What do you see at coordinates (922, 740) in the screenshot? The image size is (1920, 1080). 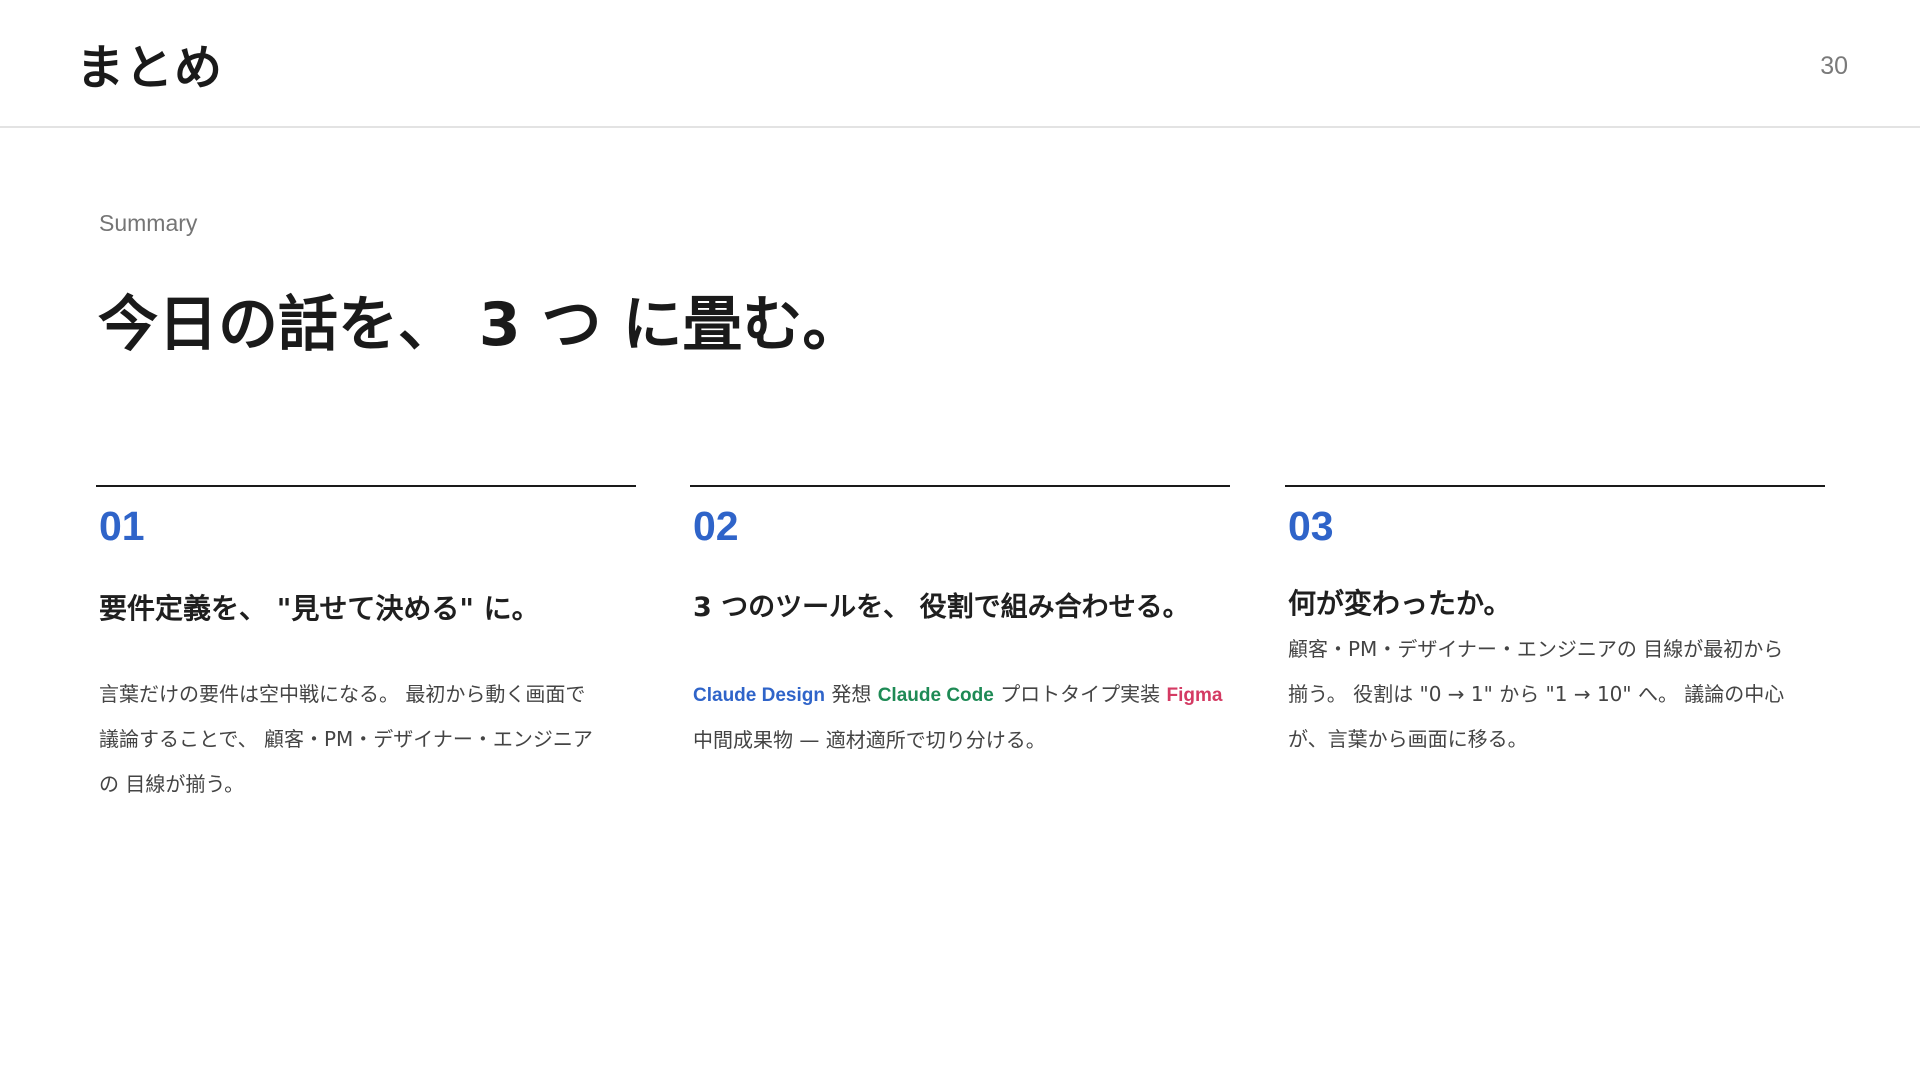 I see `body-tail: — 適材適所で切り分ける。` at bounding box center [922, 740].